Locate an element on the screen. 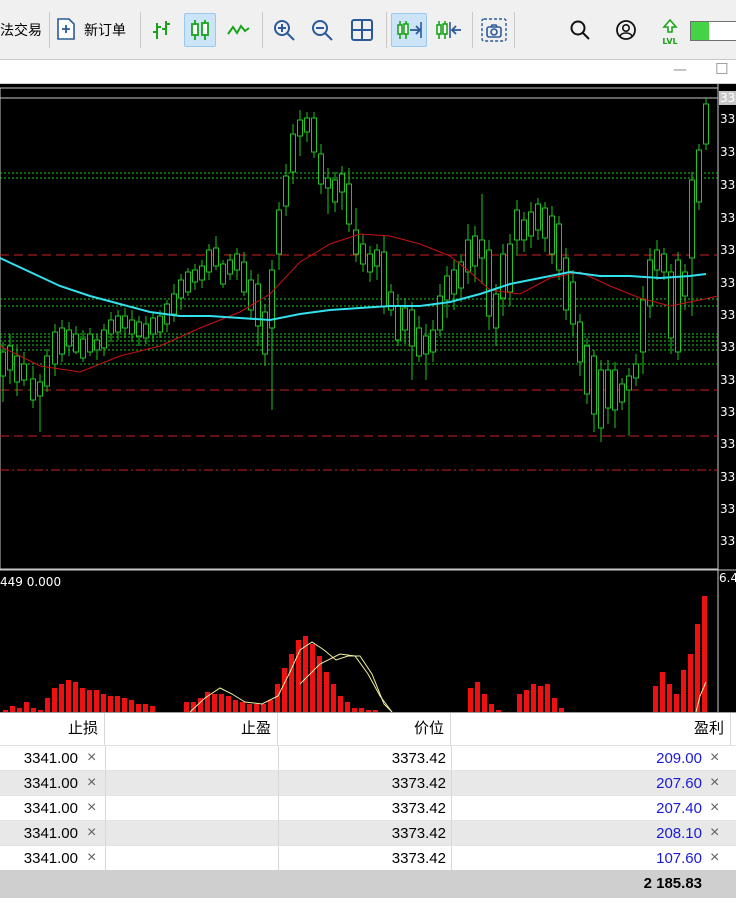 The width and height of the screenshot is (736, 906). moving-average-slow-line is located at coordinates (353, 289).